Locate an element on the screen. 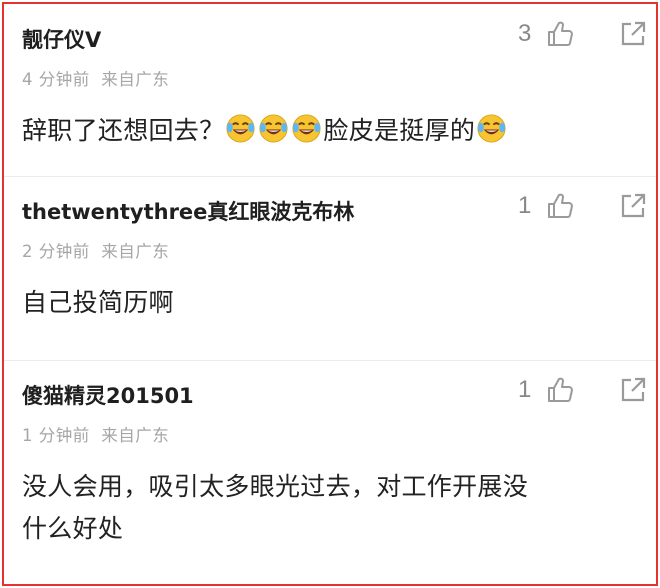 The width and height of the screenshot is (660, 588). comment-text: 辞职了还想回去？ 脸皮是挺厚的 is located at coordinates (265, 131).